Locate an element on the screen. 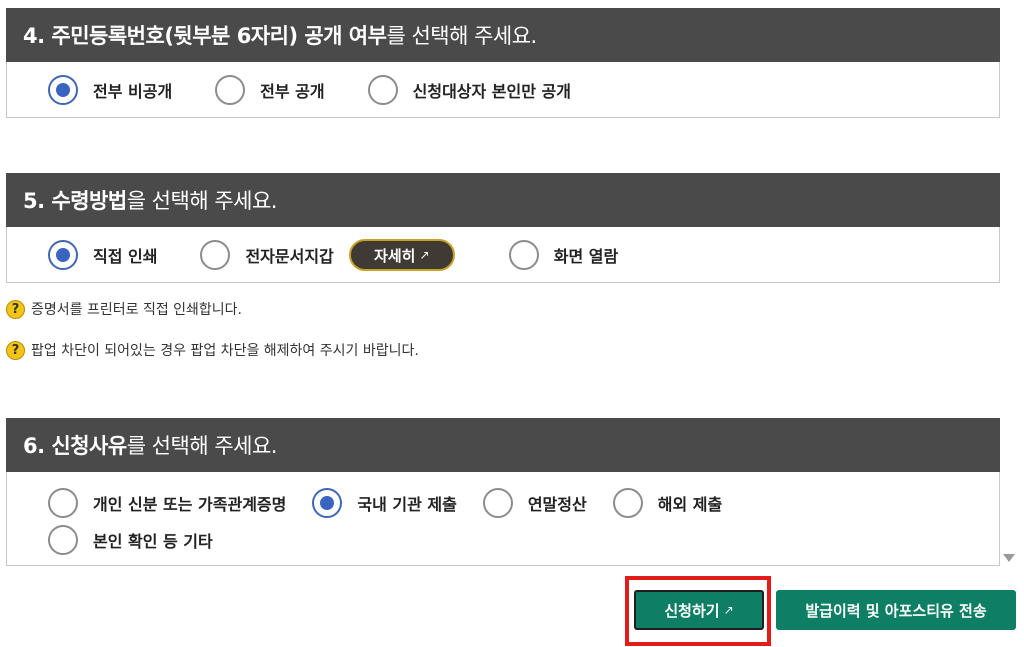  submit-button-label: 신청하기 is located at coordinates (692, 610).